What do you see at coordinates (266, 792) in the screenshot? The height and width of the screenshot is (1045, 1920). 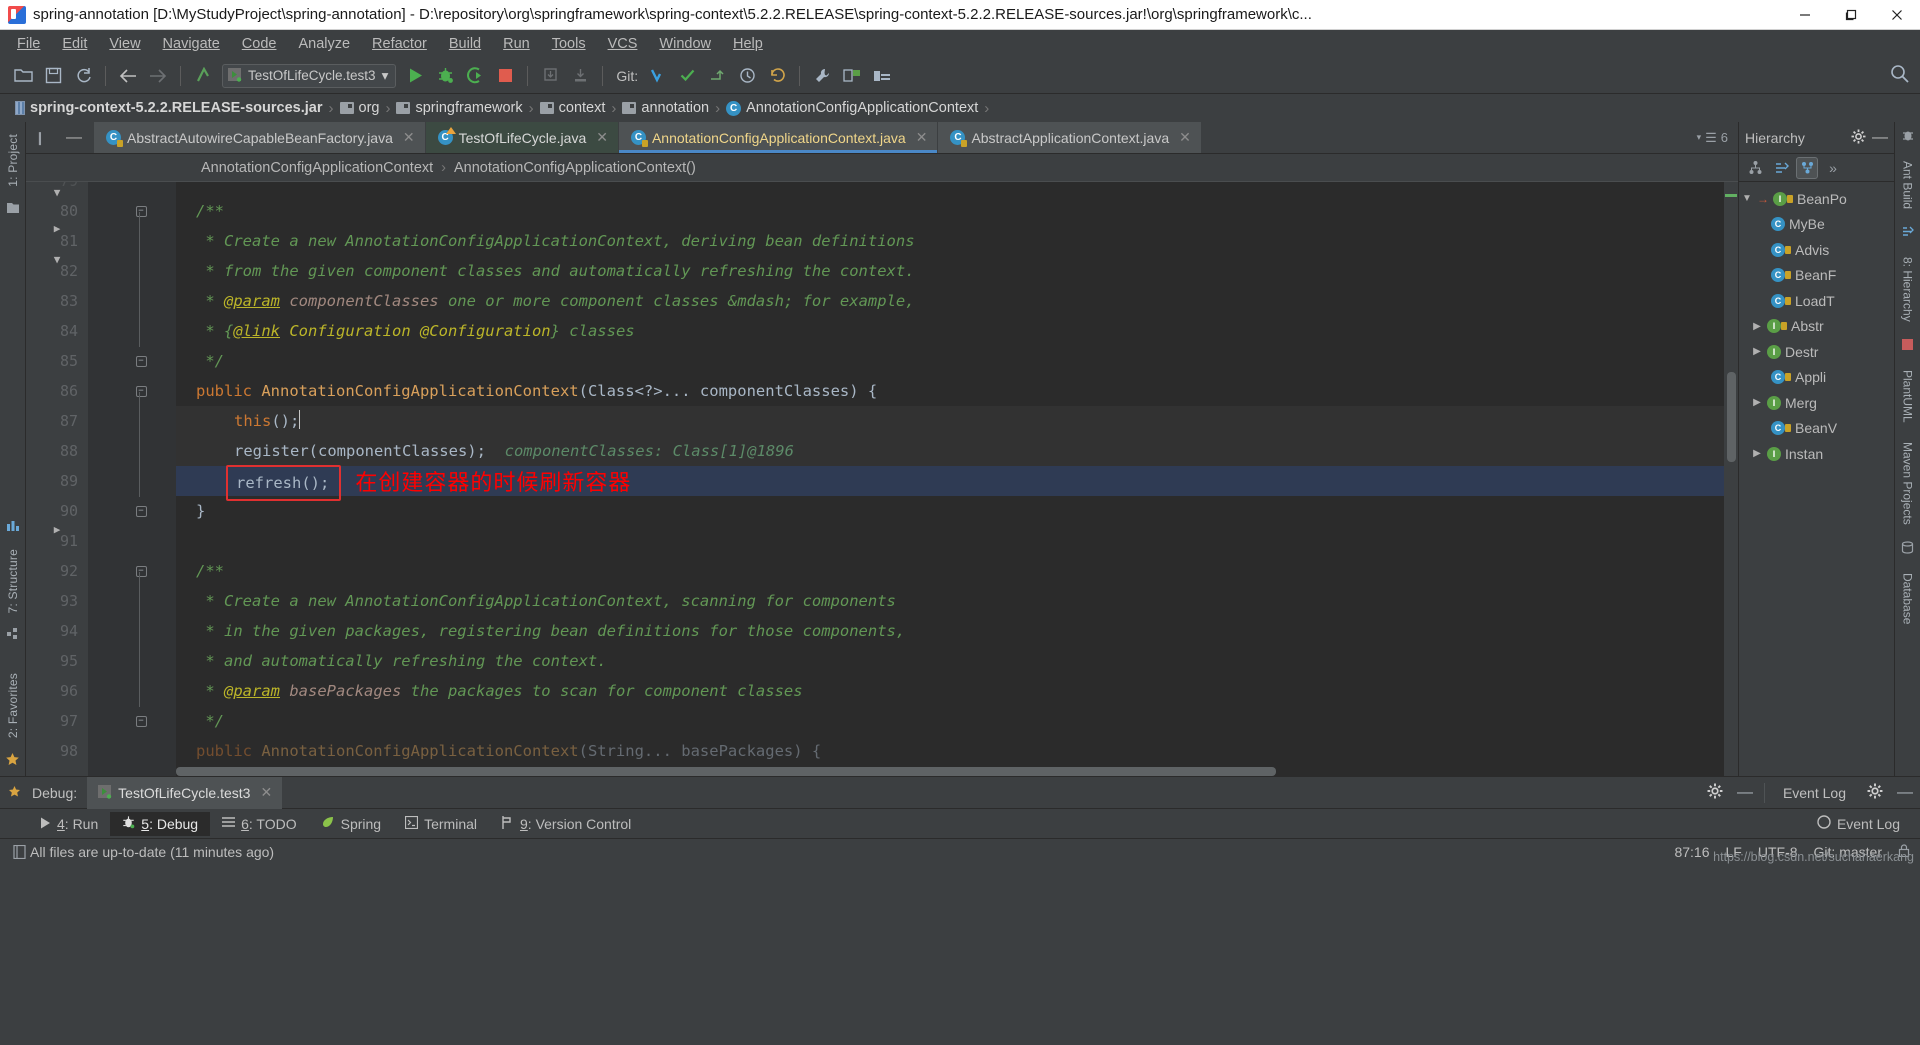 I see `close-debug-session-icon: ✕` at bounding box center [266, 792].